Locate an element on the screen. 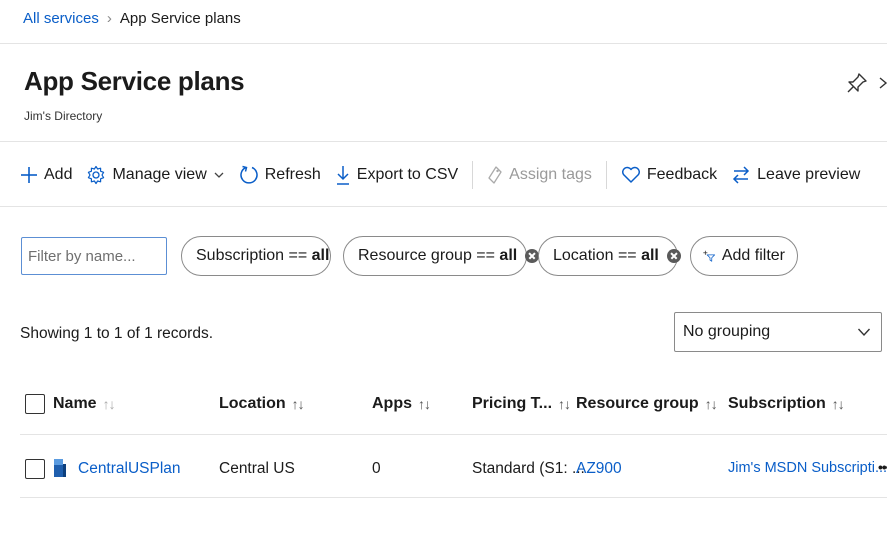  heart-icon is located at coordinates (630, 174).